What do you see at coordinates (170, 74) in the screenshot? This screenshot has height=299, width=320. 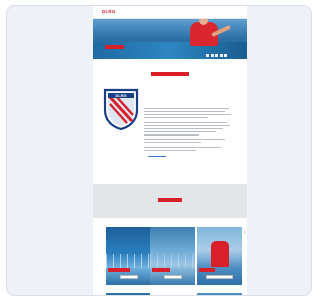 I see `intro-cta-button` at bounding box center [170, 74].